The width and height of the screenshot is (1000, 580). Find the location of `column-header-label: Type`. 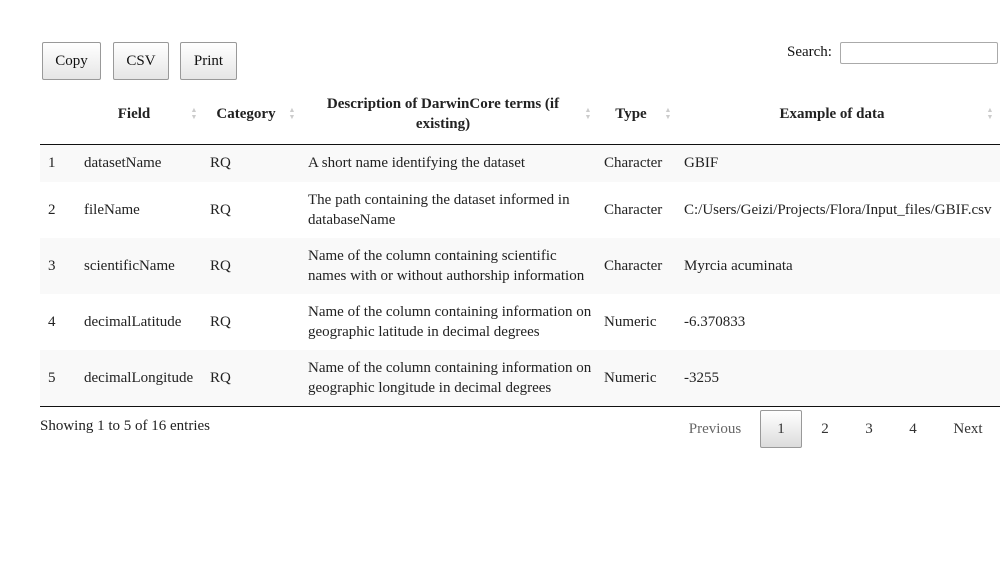

column-header-label: Type is located at coordinates (631, 113).